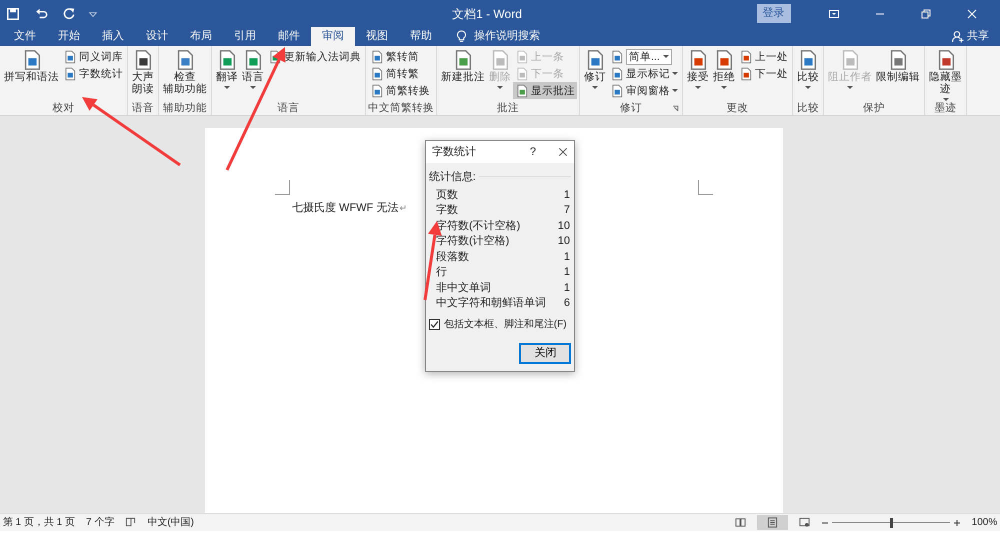  Describe the element at coordinates (463, 288) in the screenshot. I see `stat-label: 非中文单词` at that location.